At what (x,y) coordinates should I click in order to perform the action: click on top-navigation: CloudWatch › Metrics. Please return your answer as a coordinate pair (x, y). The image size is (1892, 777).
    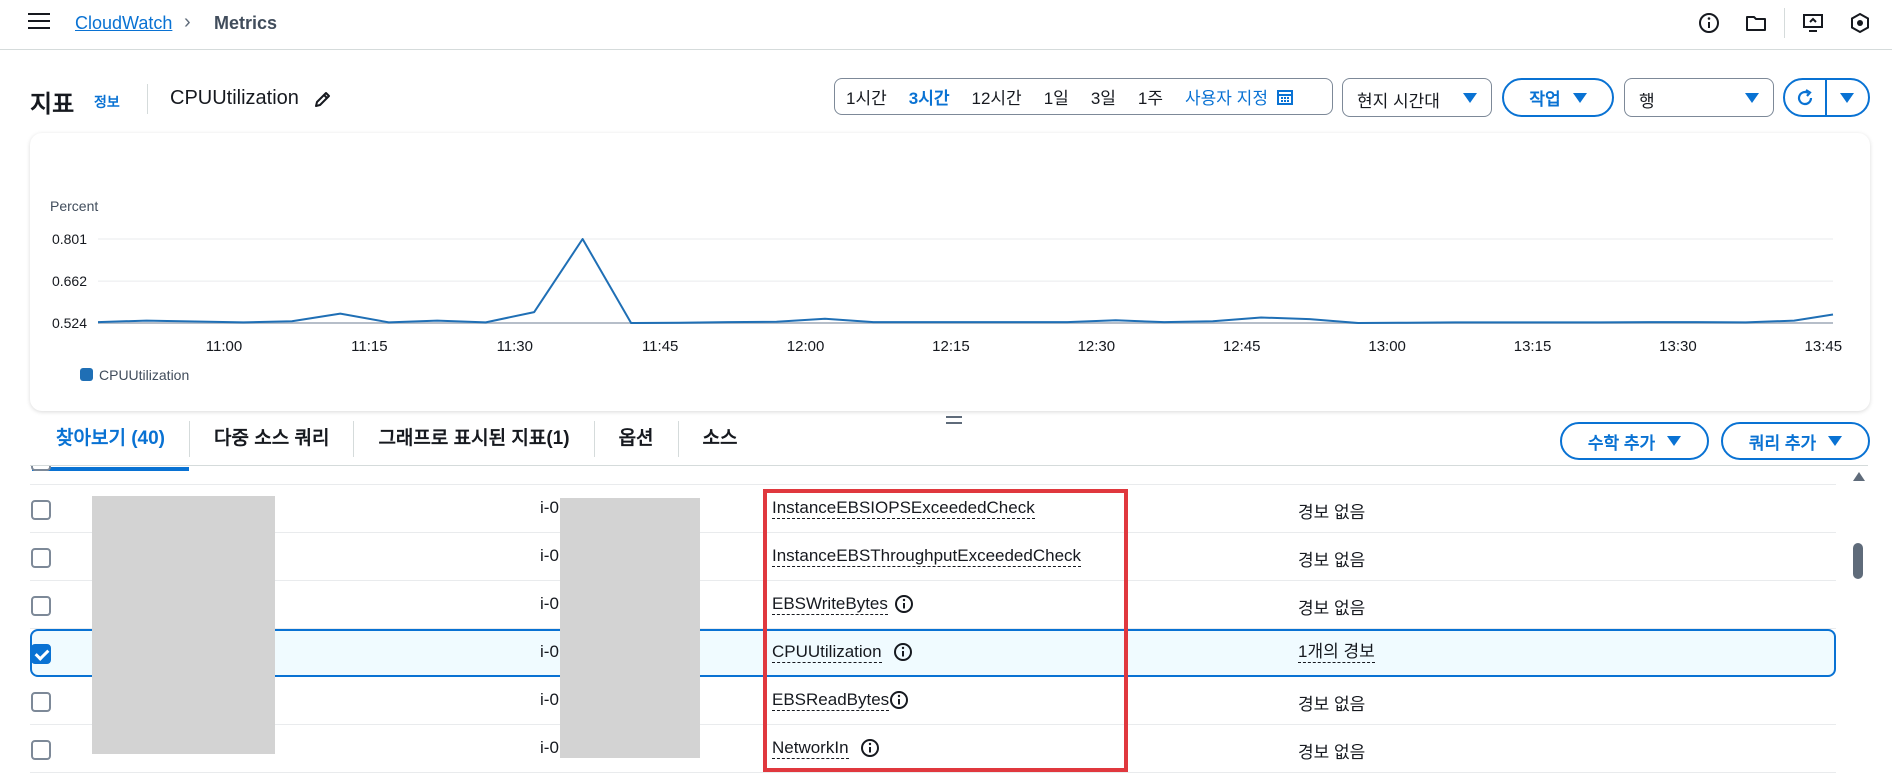
    Looking at the image, I should click on (946, 25).